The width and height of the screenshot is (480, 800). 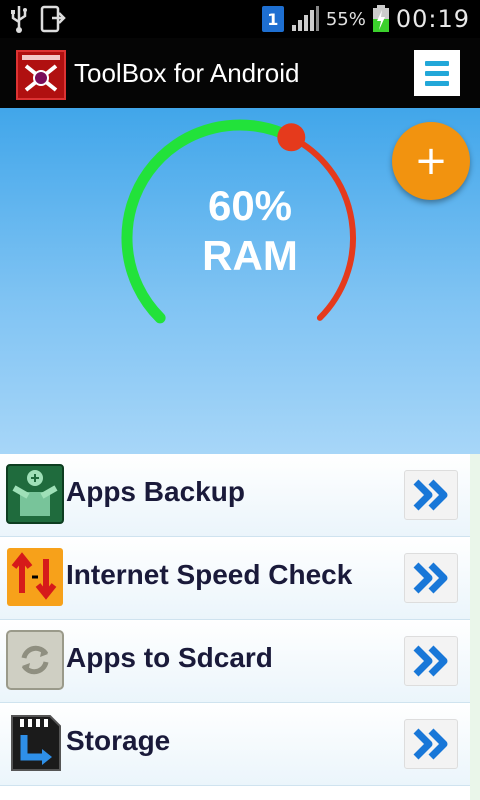 What do you see at coordinates (475, 627) in the screenshot?
I see `list-scroll-edge` at bounding box center [475, 627].